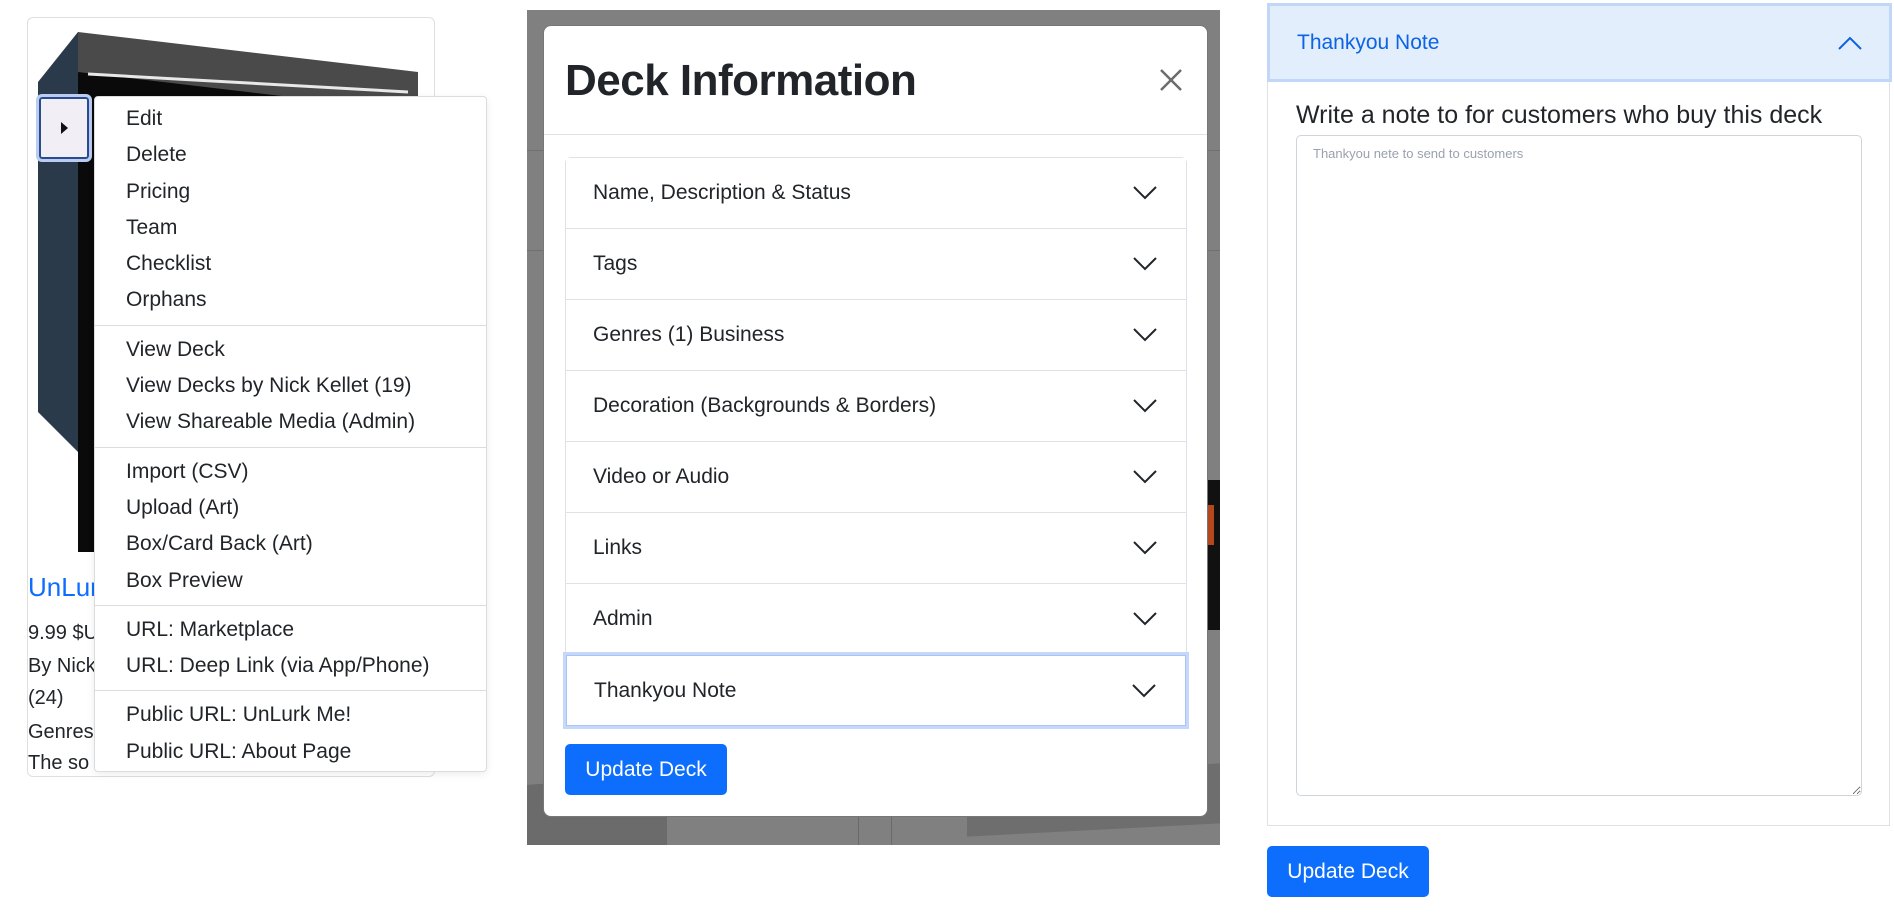 Image resolution: width=1894 pixels, height=914 pixels. What do you see at coordinates (290, 472) in the screenshot?
I see `context-menu-item: Import (CSV)` at bounding box center [290, 472].